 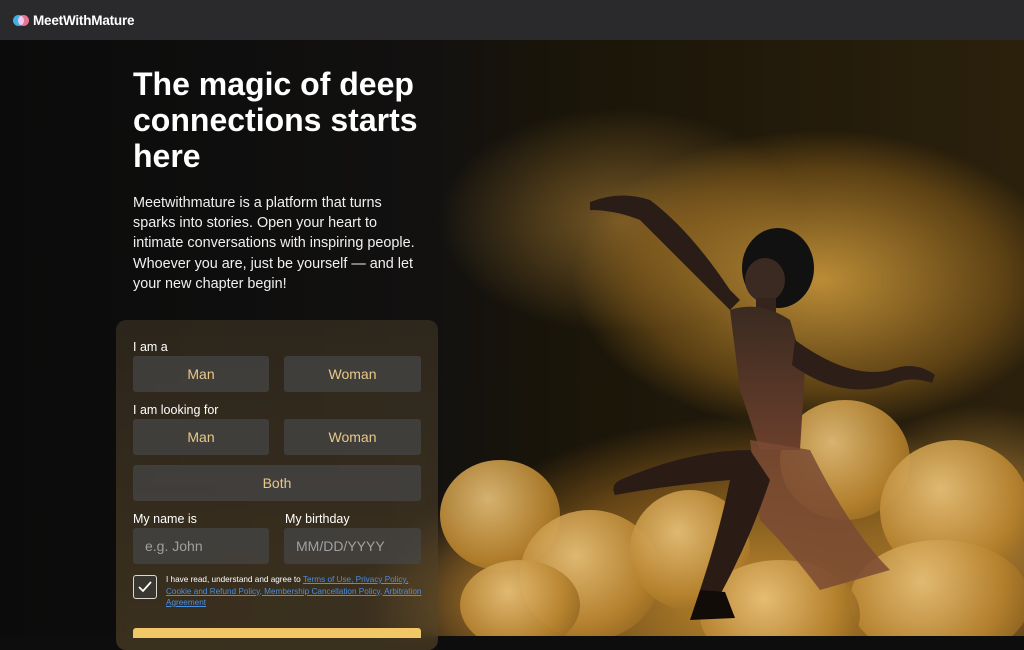 What do you see at coordinates (352, 374) in the screenshot?
I see `gender-woman-button: Woman` at bounding box center [352, 374].